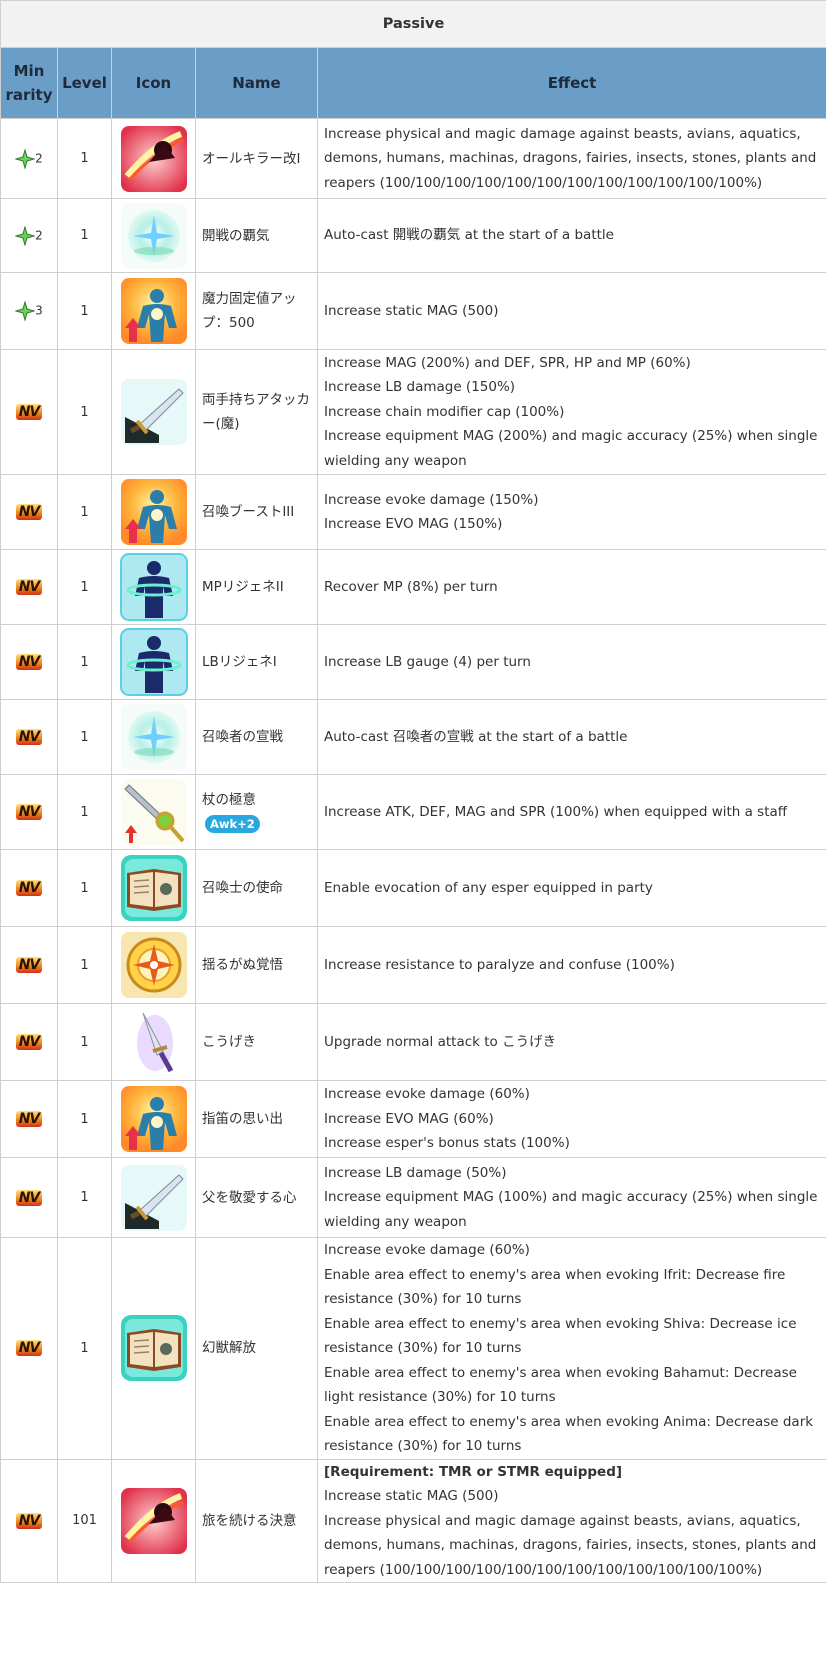  I want to click on skill-name: 揺るがぬ覚悟, so click(242, 965).